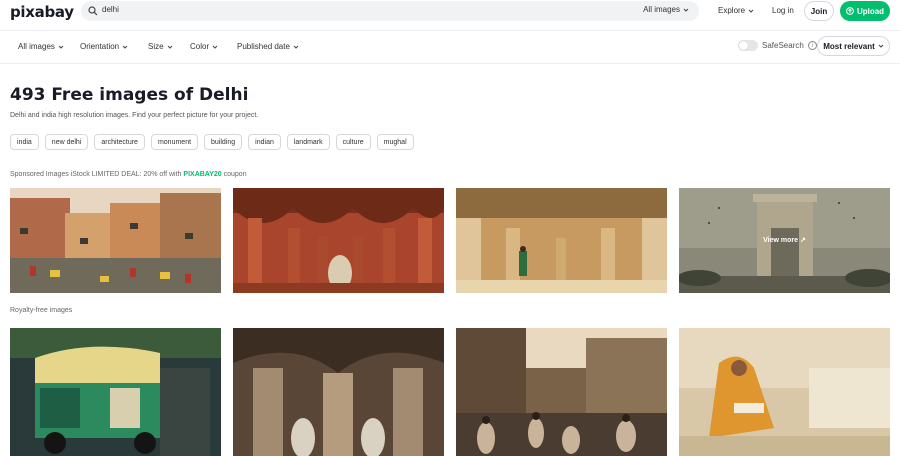 Image resolution: width=900 pixels, height=456 pixels. I want to click on image-auto-rickshaw, so click(115, 392).